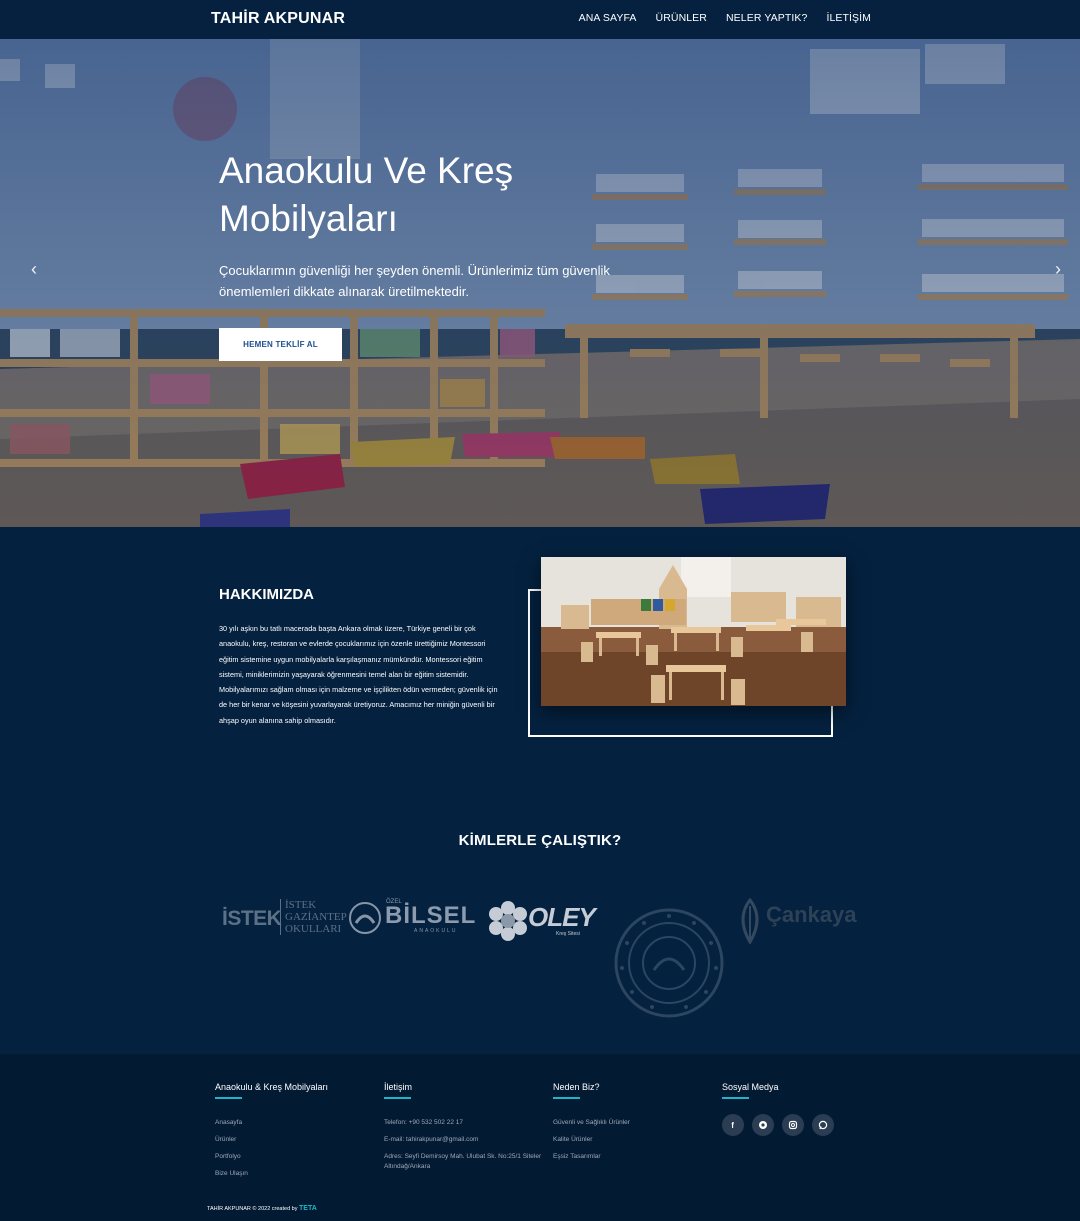  I want to click on cankaya-logo: Çankaya, so click(799, 921).